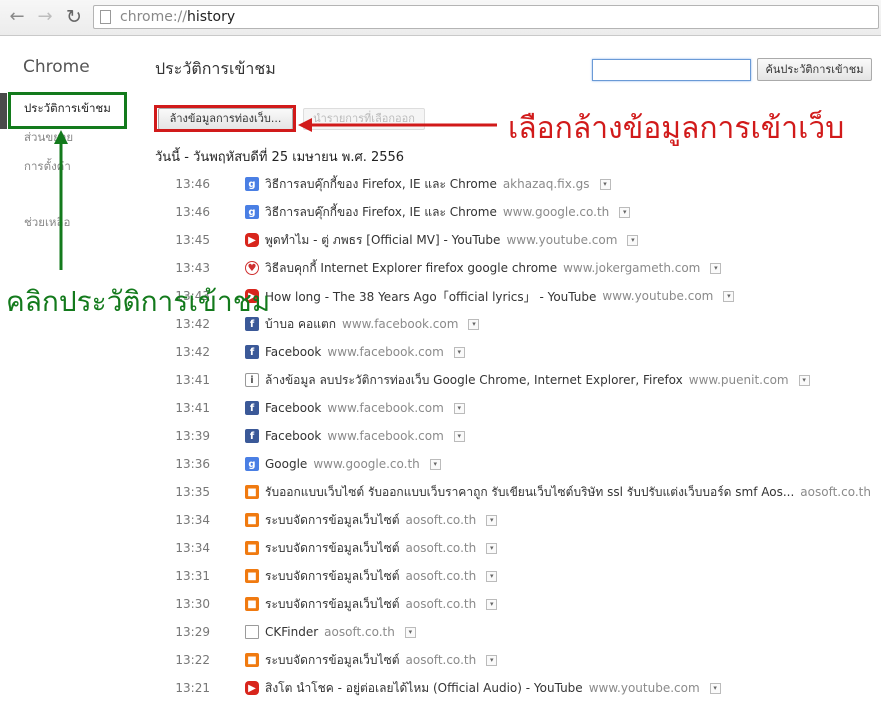  Describe the element at coordinates (291, 632) in the screenshot. I see `entry-title-link: CKFinder` at that location.